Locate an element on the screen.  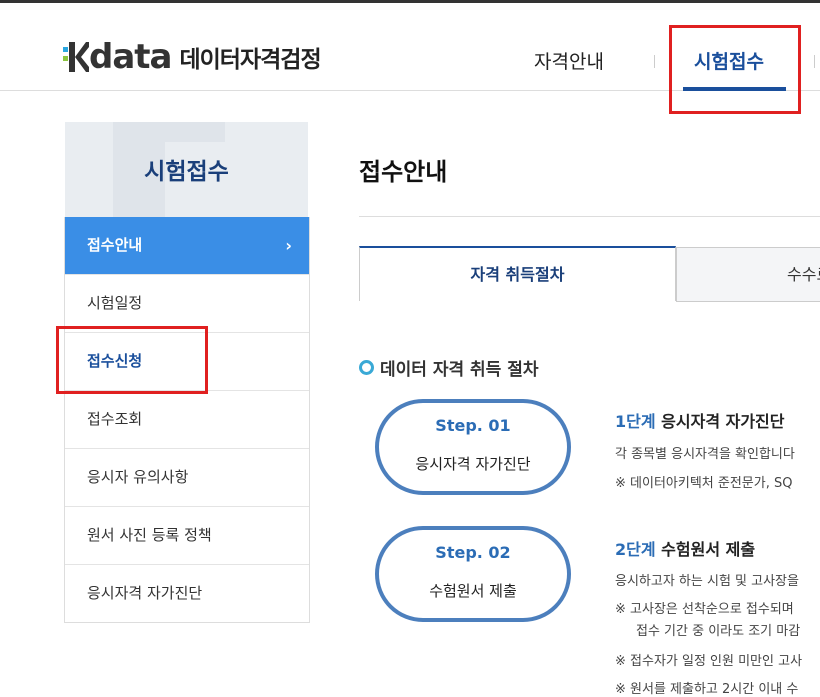
step-name: 응시자격 자가진단 is located at coordinates (473, 464).